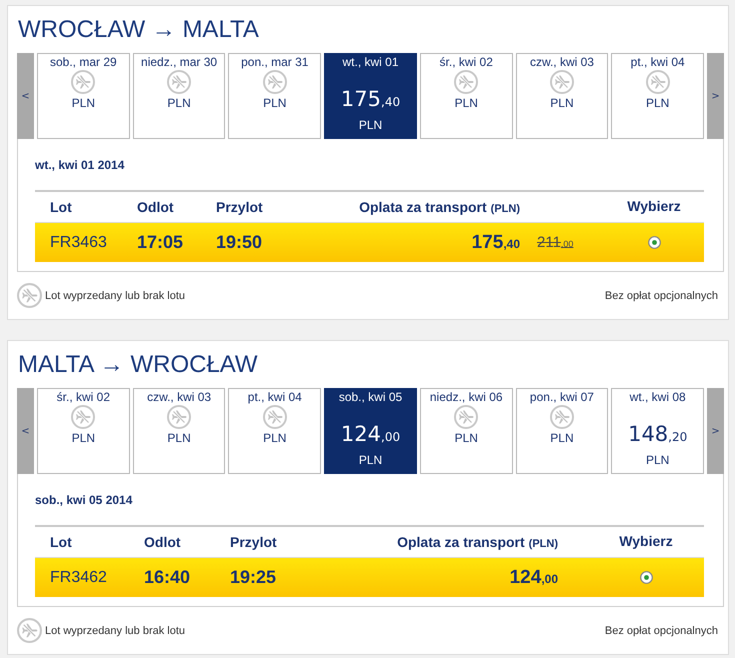 The image size is (735, 658). I want to click on date-card: wt., kwi 08 148,20 PLN, so click(657, 431).